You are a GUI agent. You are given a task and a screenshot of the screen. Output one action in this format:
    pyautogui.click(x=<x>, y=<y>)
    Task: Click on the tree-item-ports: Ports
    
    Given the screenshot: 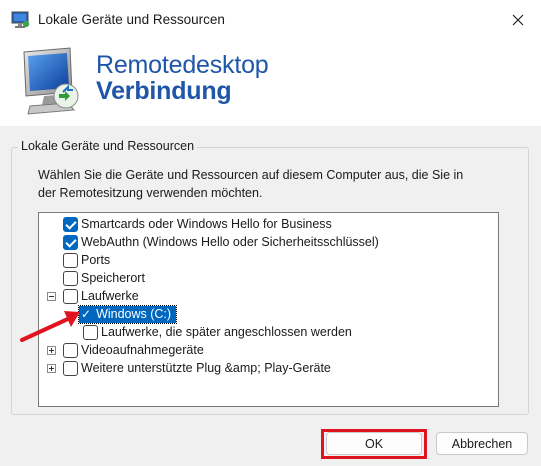 What is the action you would take?
    pyautogui.click(x=290, y=260)
    